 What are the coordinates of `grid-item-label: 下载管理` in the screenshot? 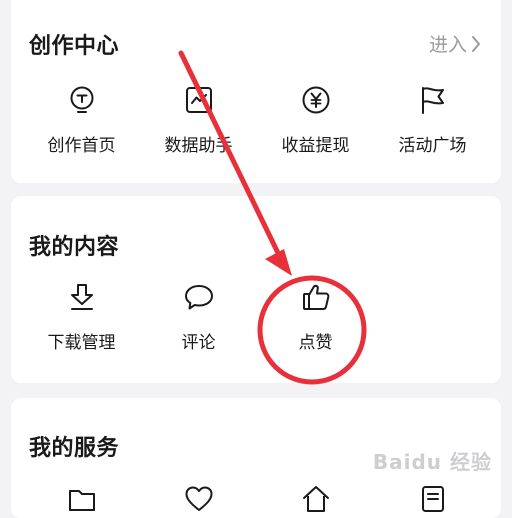 It's located at (81, 343).